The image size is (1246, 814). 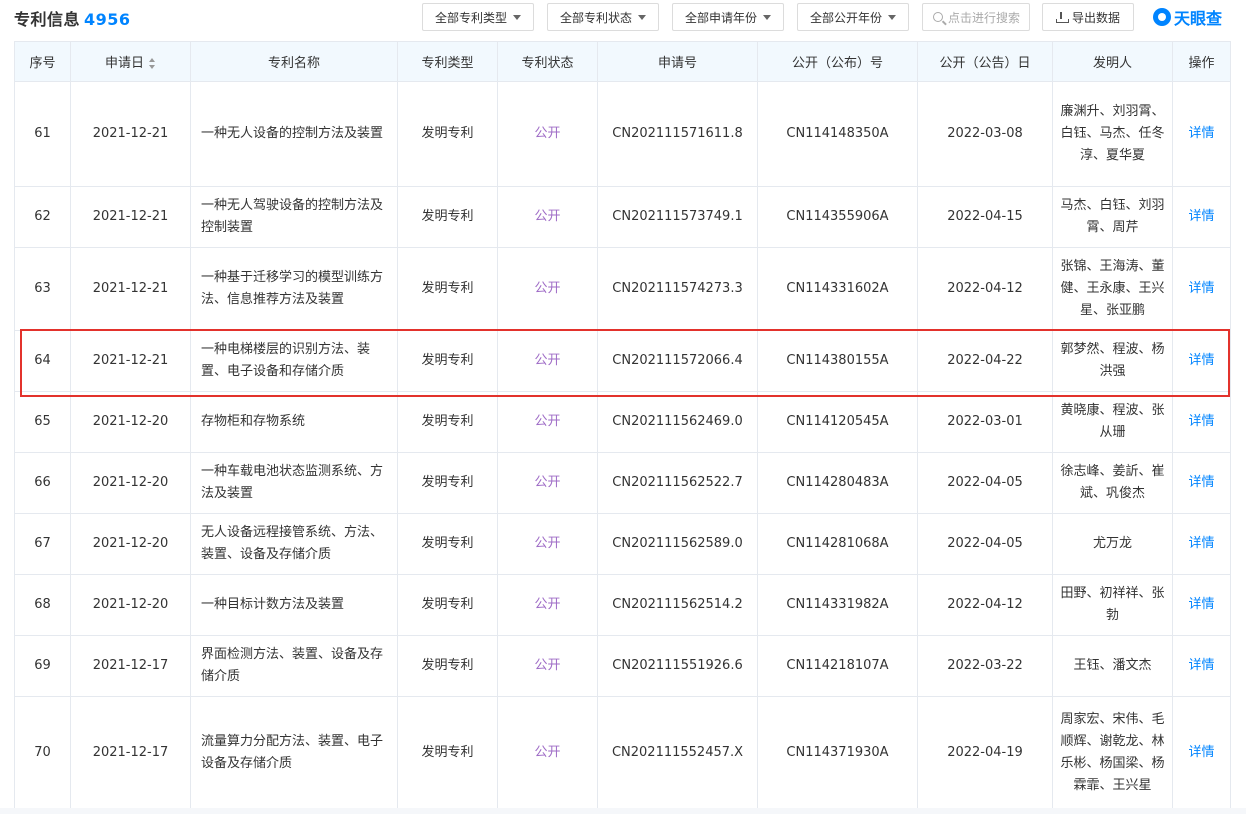 What do you see at coordinates (1112, 134) in the screenshot?
I see `cell-inventors: 廉渊升、刘羽霄、白钰、马杰、任冬淳、夏华夏` at bounding box center [1112, 134].